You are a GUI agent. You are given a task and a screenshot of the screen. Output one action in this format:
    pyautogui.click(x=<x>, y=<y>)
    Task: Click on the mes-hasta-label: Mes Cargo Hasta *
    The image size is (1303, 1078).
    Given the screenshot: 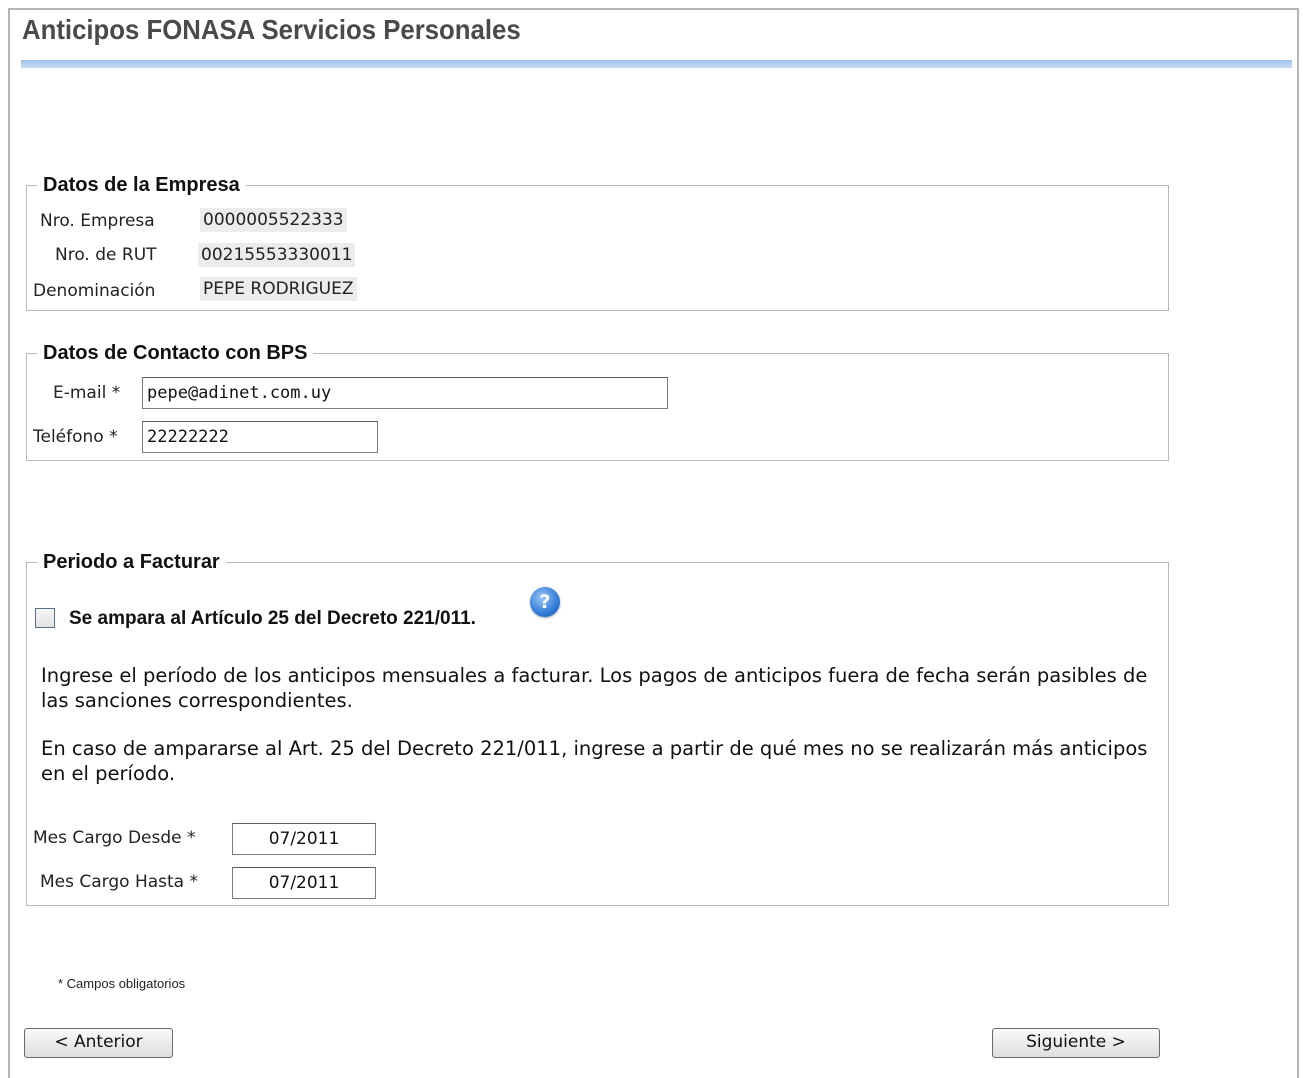 What is the action you would take?
    pyautogui.click(x=119, y=882)
    